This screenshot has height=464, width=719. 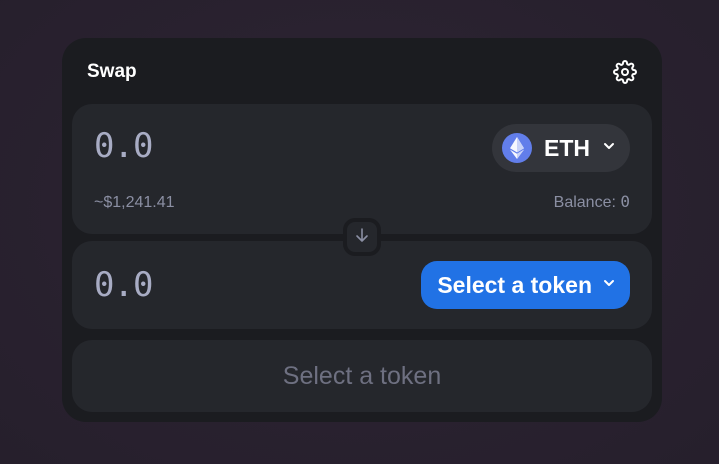 I want to click on swap-header: Swap, so click(x=362, y=72).